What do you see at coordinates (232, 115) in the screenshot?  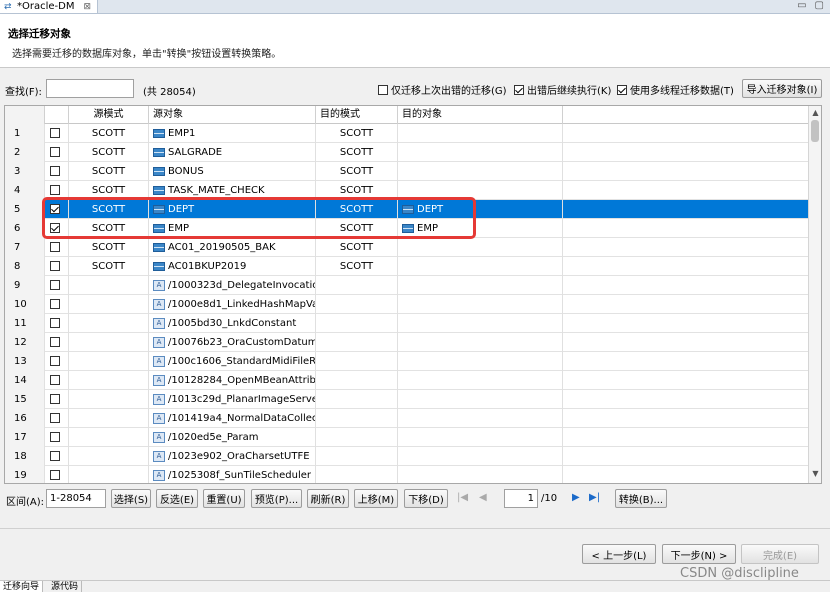 I see `header-source-object: 源对象` at bounding box center [232, 115].